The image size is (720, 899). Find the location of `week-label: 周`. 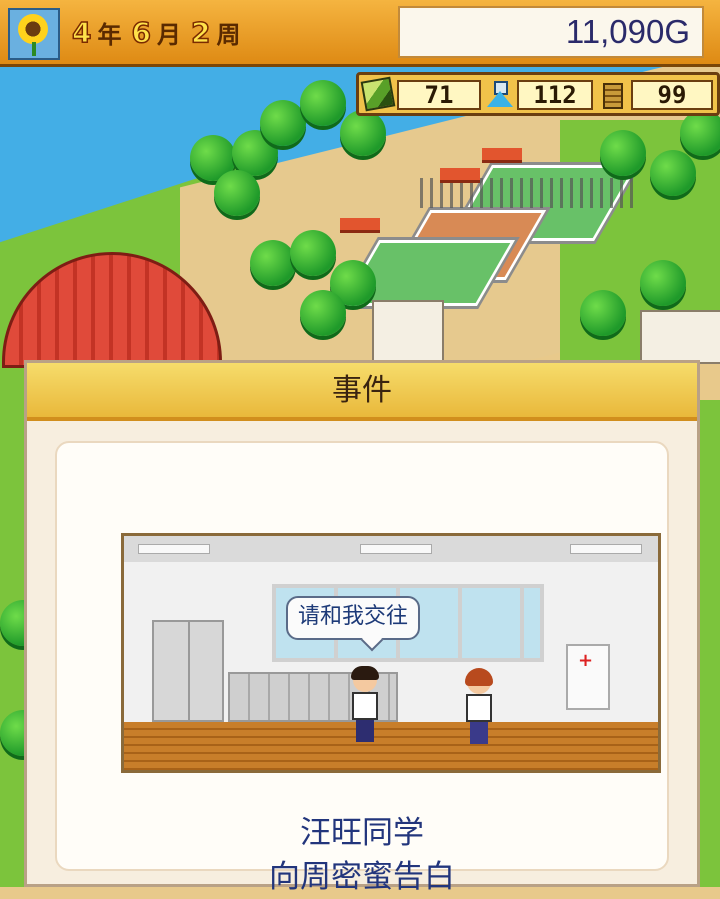

week-label: 周 is located at coordinates (228, 34).